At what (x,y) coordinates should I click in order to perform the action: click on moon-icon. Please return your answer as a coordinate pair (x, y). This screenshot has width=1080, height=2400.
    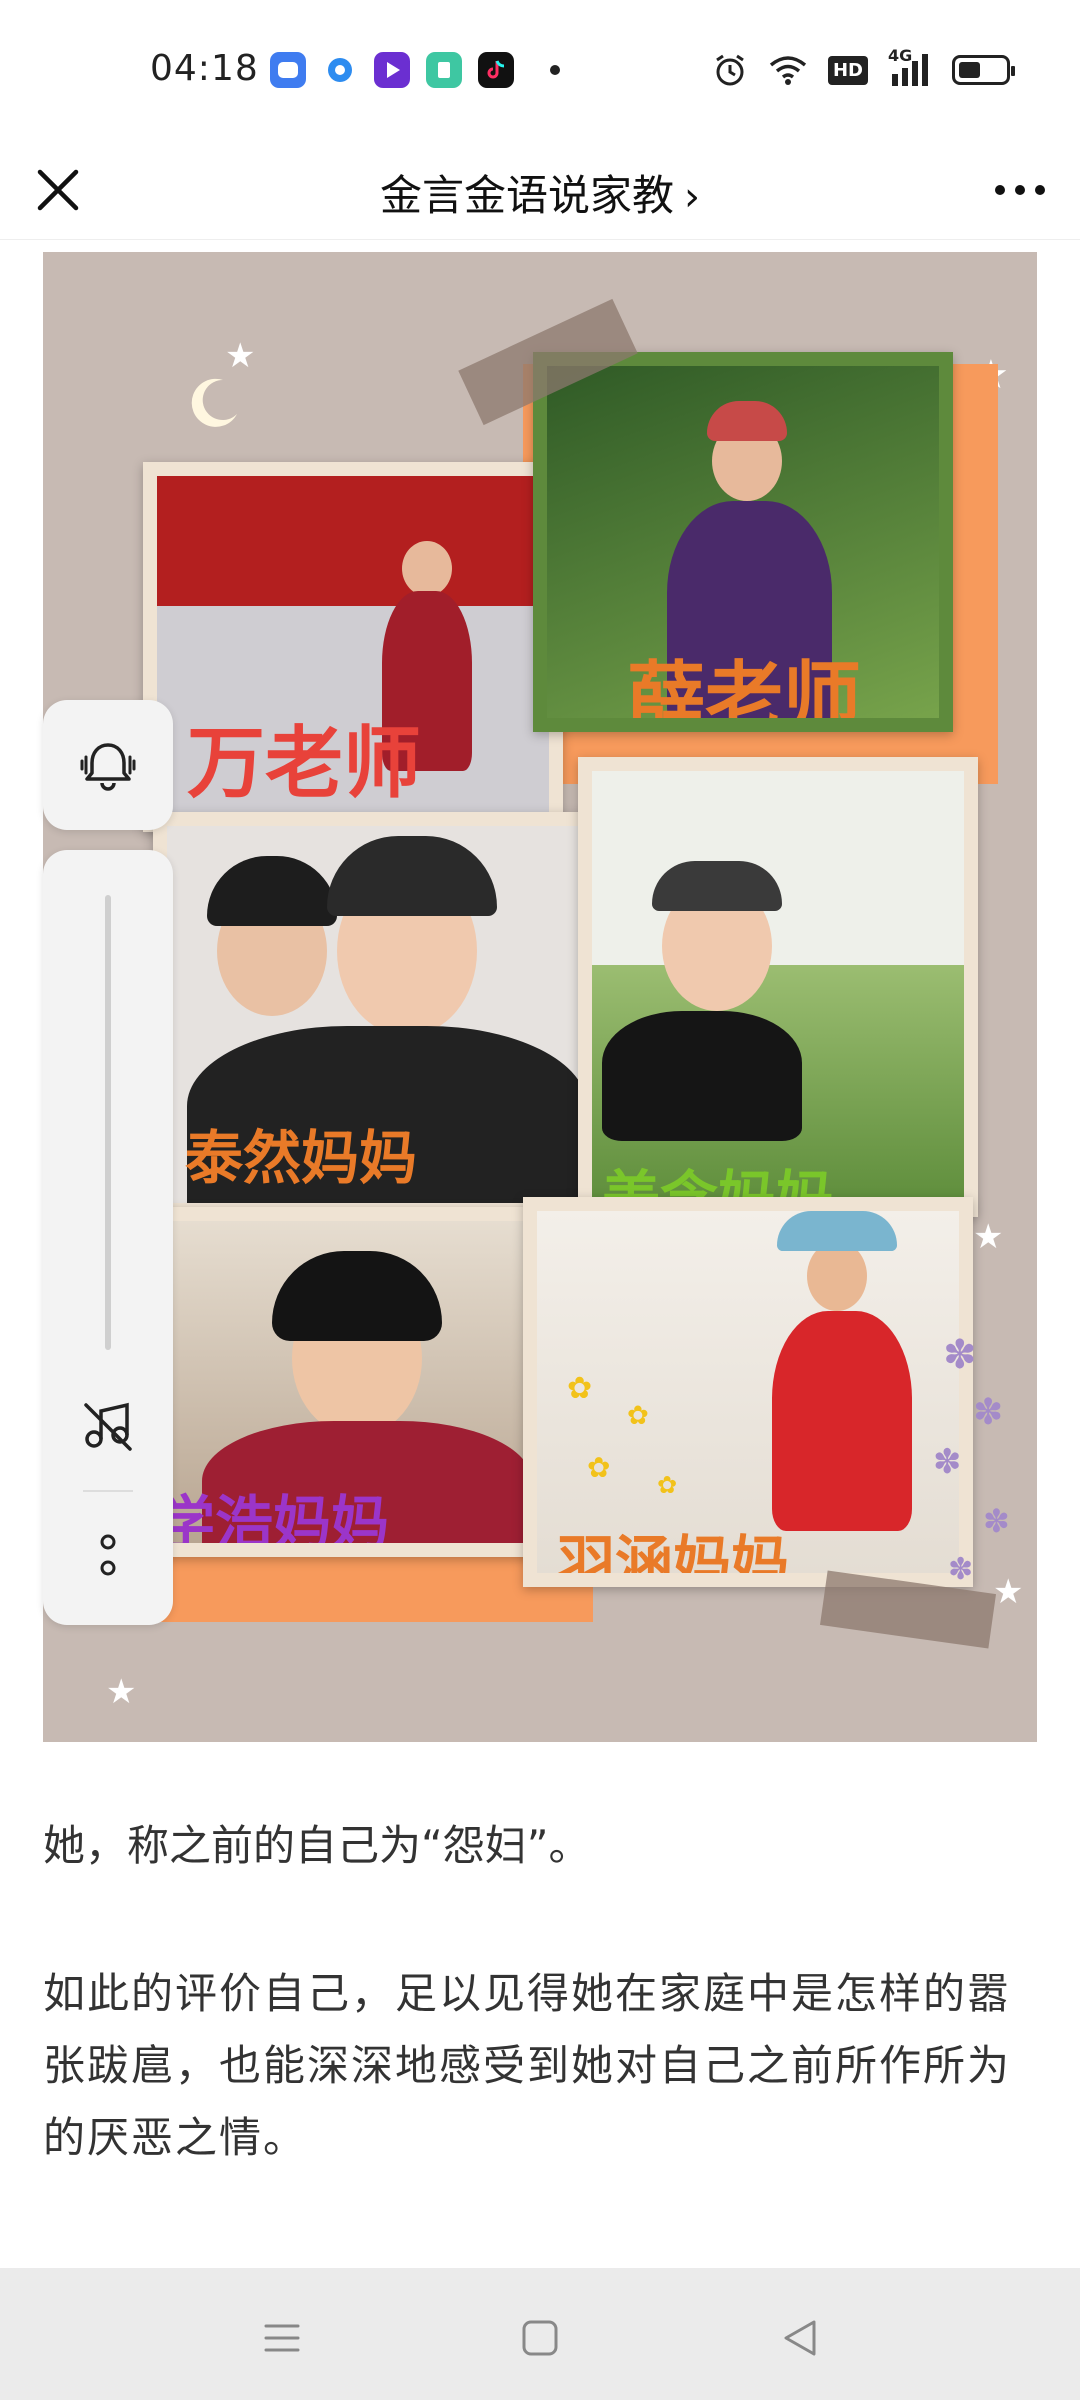
    Looking at the image, I should click on (214, 402).